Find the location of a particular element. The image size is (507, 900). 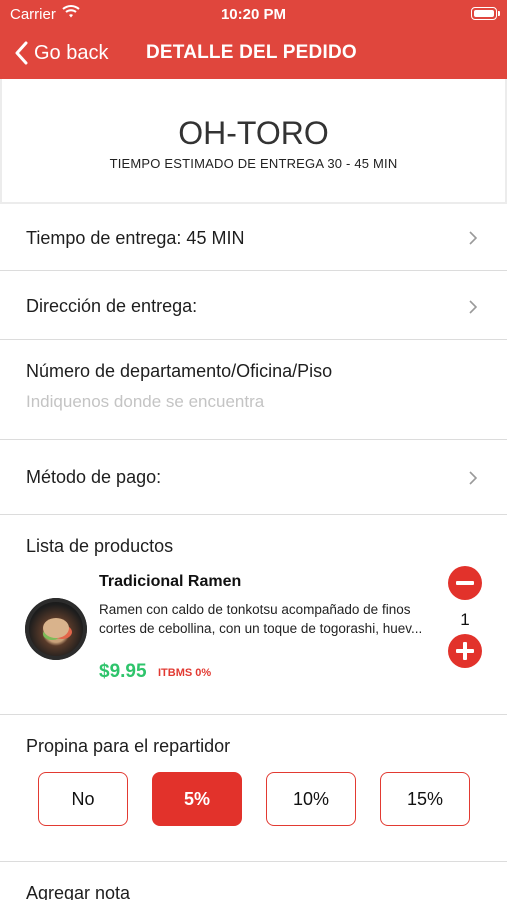

status-bar: Carrier 10:20 PM is located at coordinates (253, 14).